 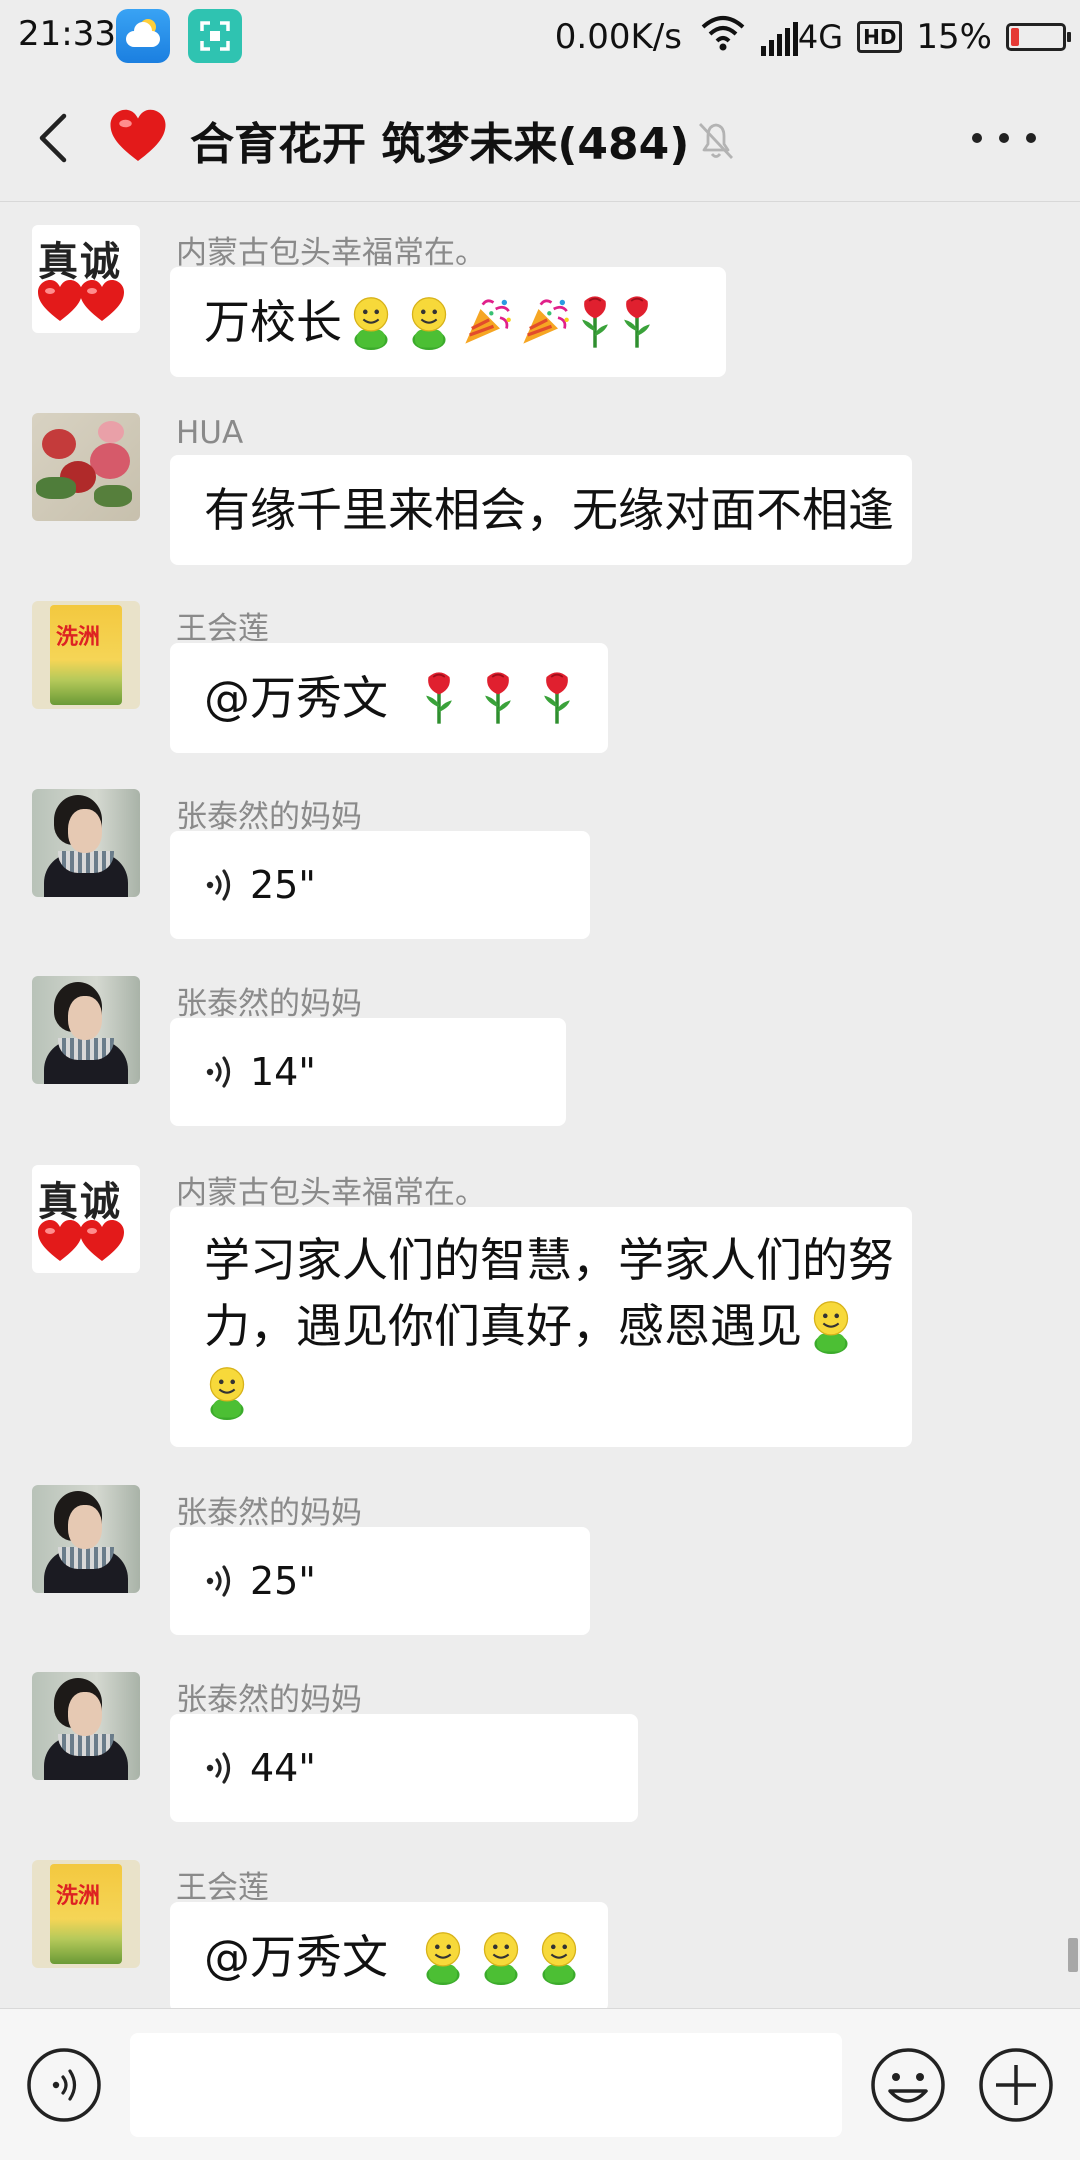 I want to click on voice-duration: 14", so click(x=283, y=1072).